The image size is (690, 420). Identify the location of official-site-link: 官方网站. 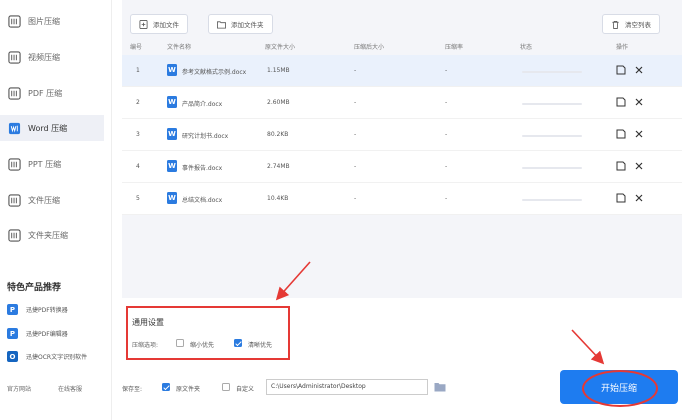
(19, 388).